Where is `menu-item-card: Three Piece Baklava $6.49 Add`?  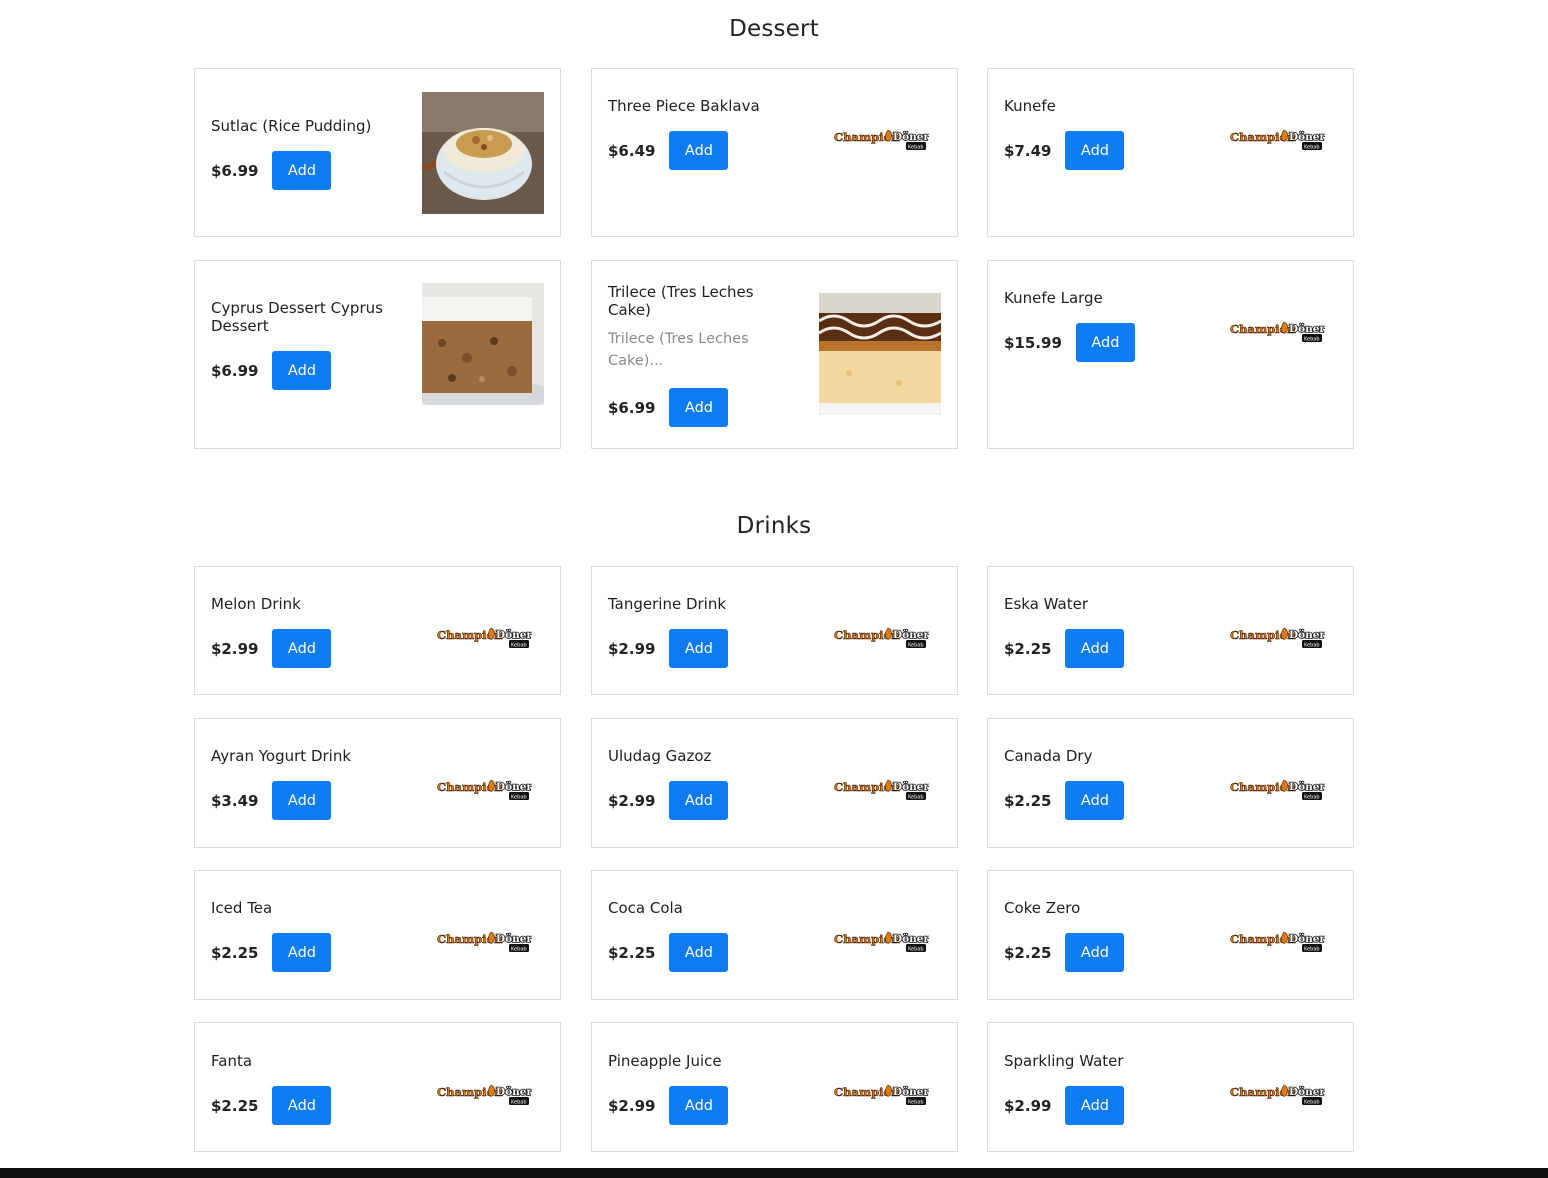 menu-item-card: Three Piece Baklava $6.49 Add is located at coordinates (774, 152).